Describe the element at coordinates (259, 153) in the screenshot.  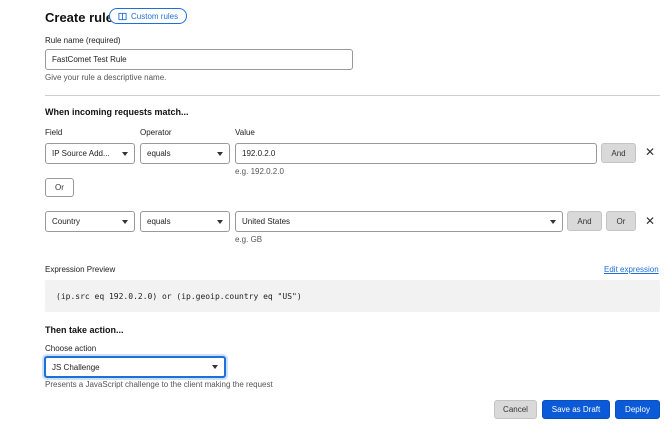
I see `value-input-1-value: 192.0.2.0` at that location.